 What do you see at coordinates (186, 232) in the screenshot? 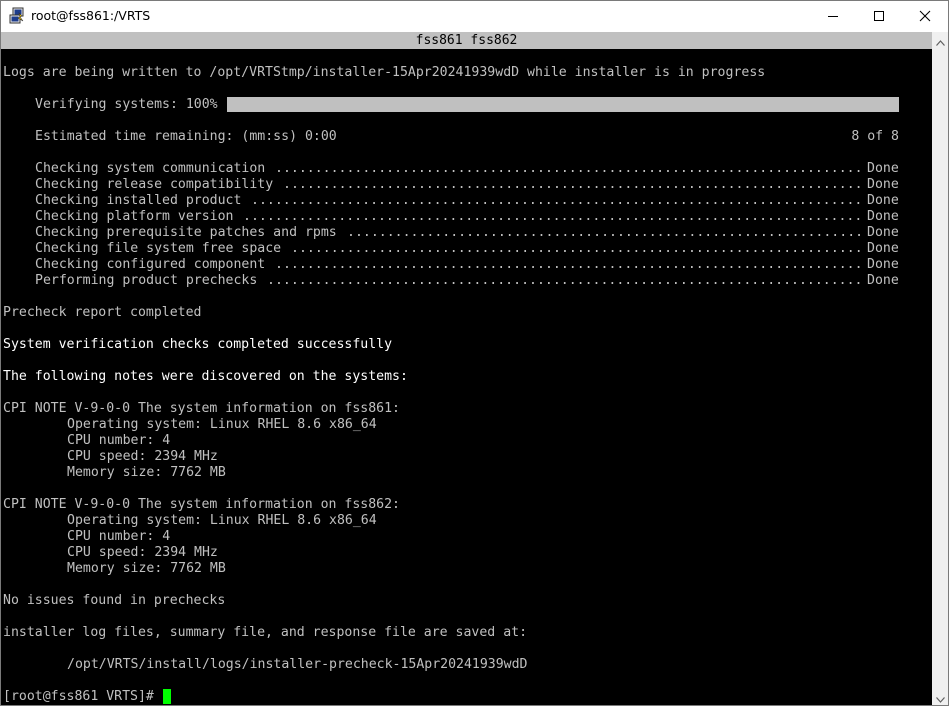
I see `check-label: Checking prerequisite patches and rpms` at bounding box center [186, 232].